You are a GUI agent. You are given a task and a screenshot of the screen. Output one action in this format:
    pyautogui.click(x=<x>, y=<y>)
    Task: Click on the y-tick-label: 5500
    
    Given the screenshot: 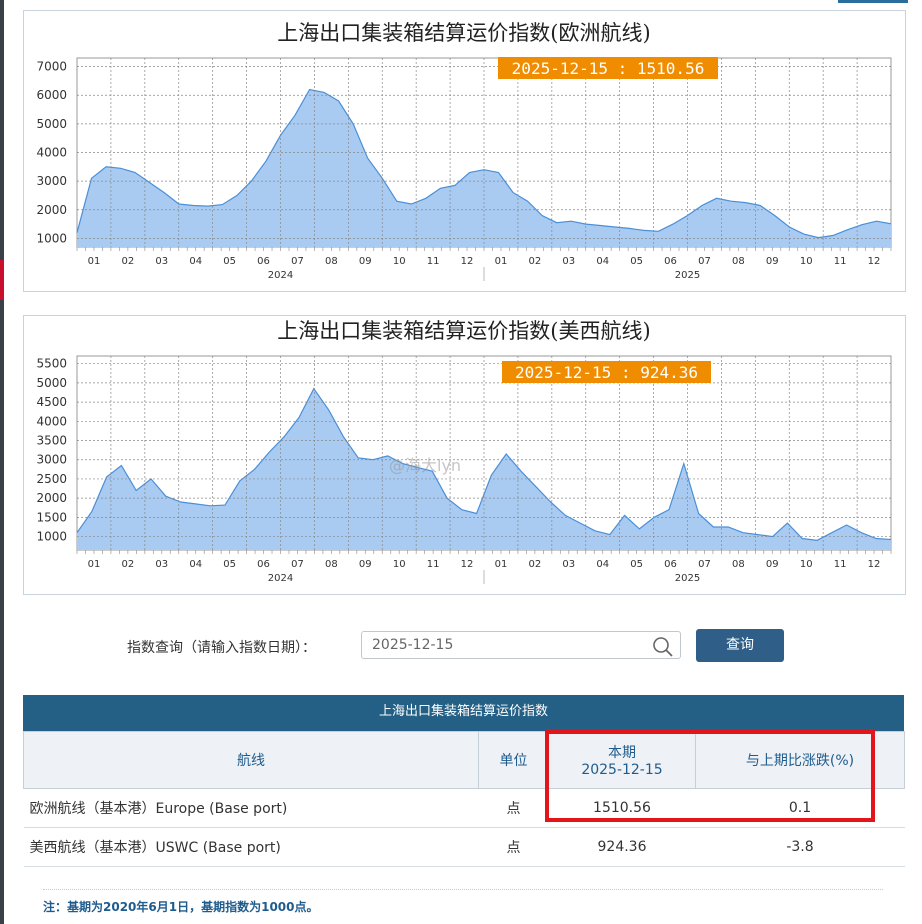 What is the action you would take?
    pyautogui.click(x=51, y=364)
    